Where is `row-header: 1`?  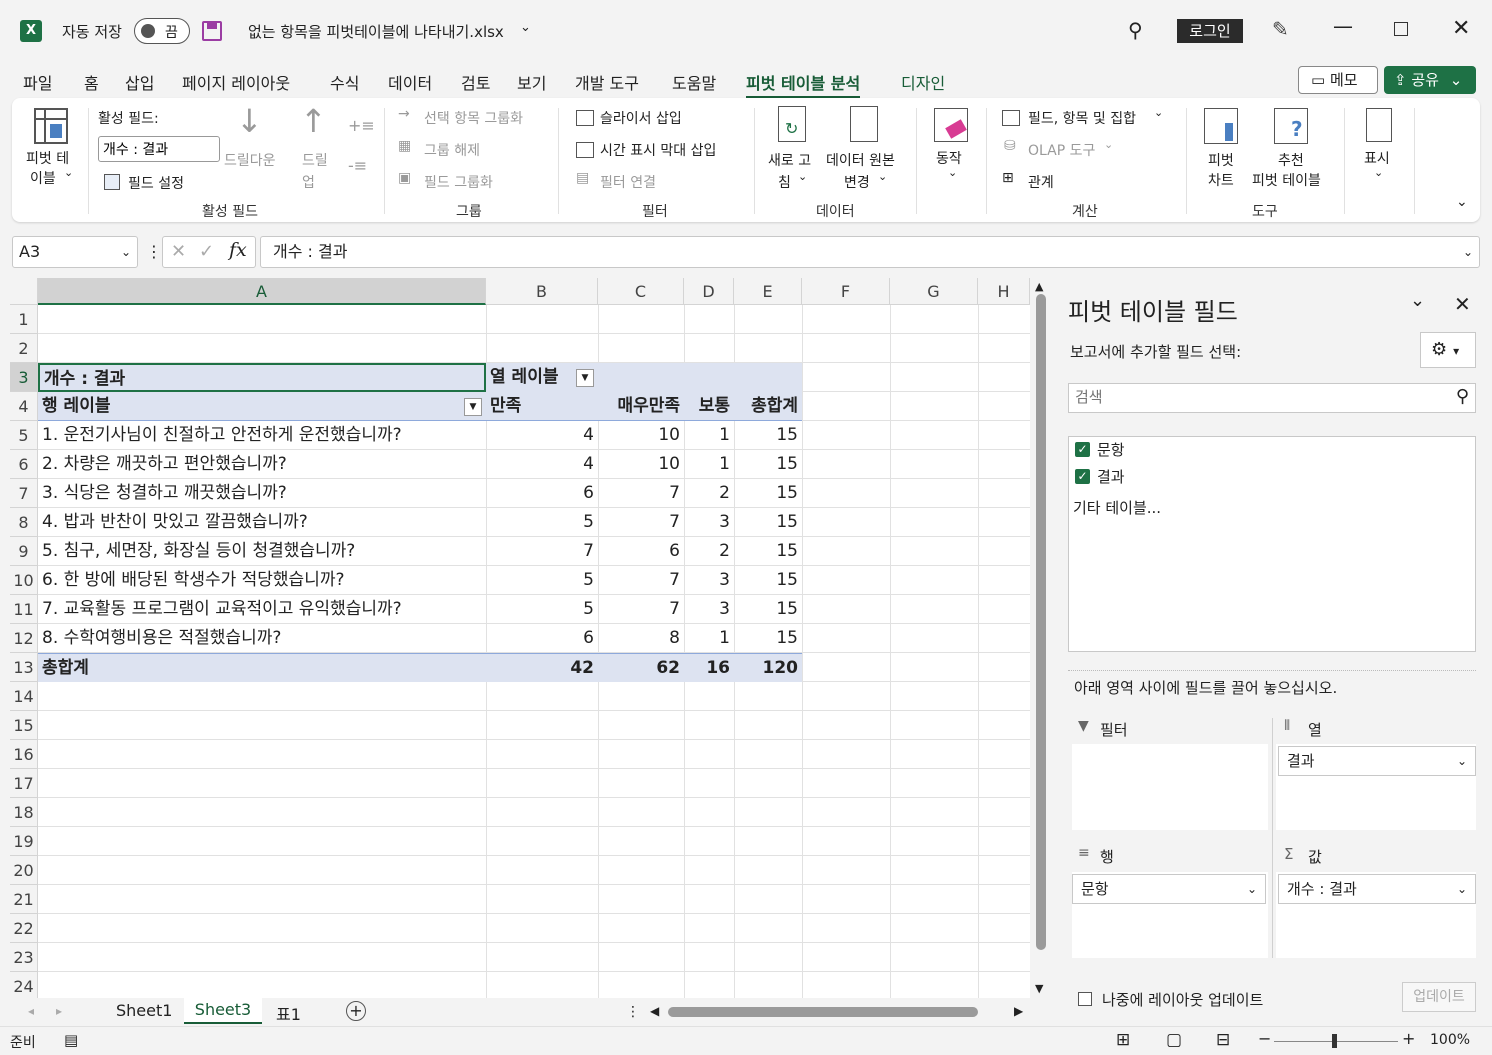 row-header: 1 is located at coordinates (24, 319).